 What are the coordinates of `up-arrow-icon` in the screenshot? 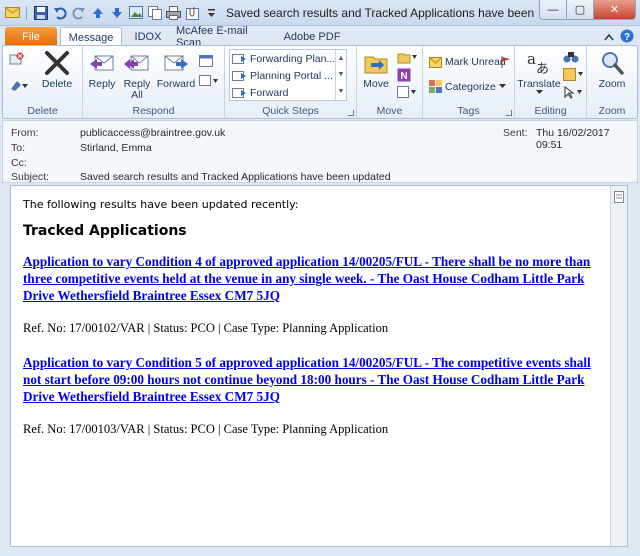 It's located at (97, 12).